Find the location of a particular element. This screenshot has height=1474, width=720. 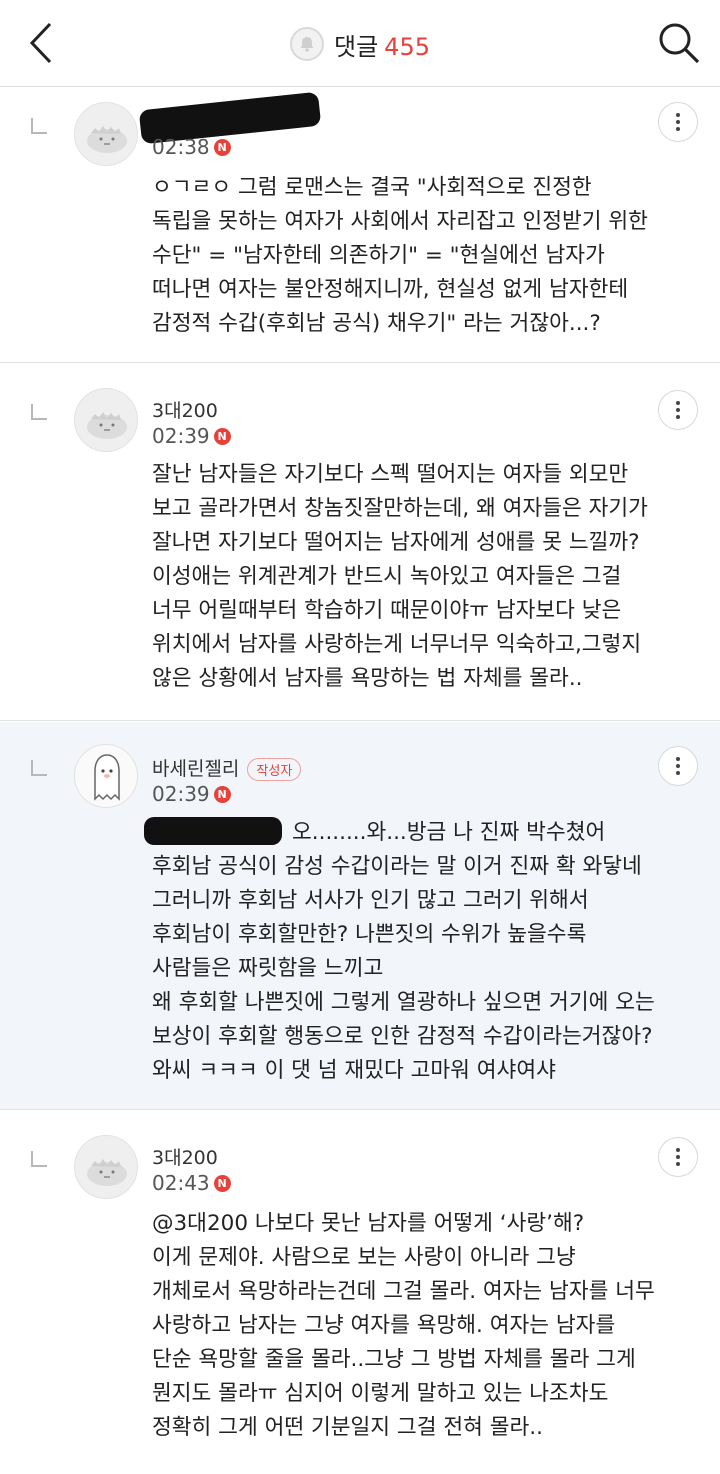

comment-line: 잘나면 자기보다 떨어지는 남자에게 성애를 못 느낄까? is located at coordinates (396, 542).